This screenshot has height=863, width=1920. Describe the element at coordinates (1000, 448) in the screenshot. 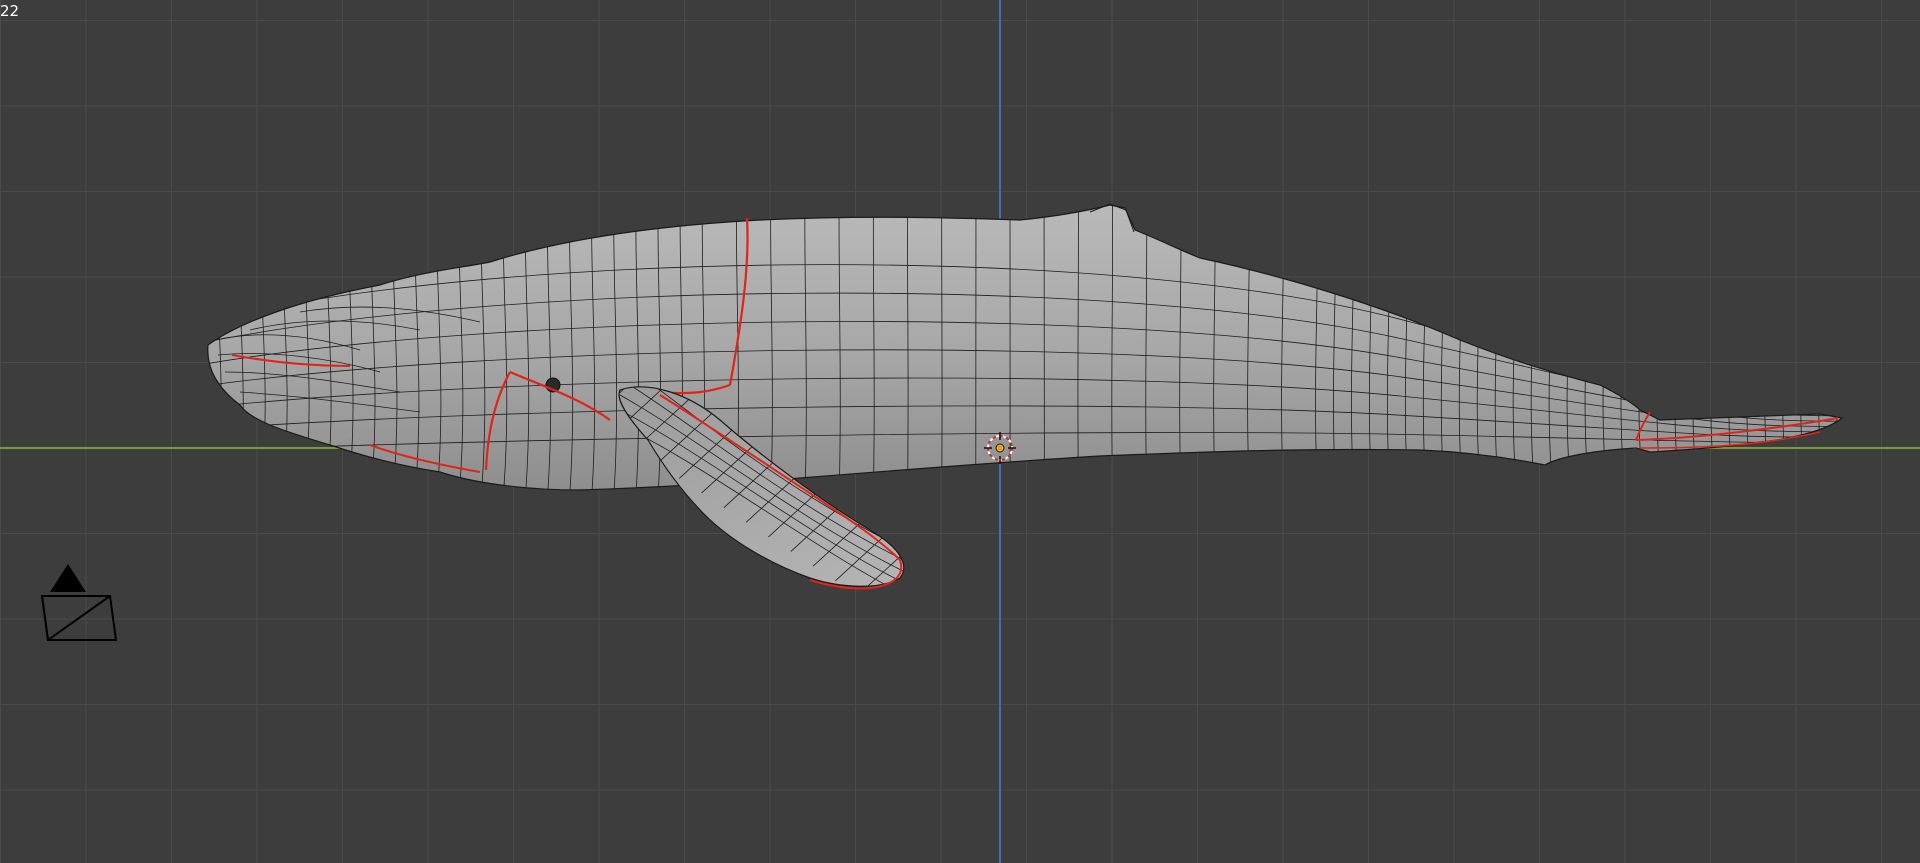

I see `3d-cursor-icon` at that location.